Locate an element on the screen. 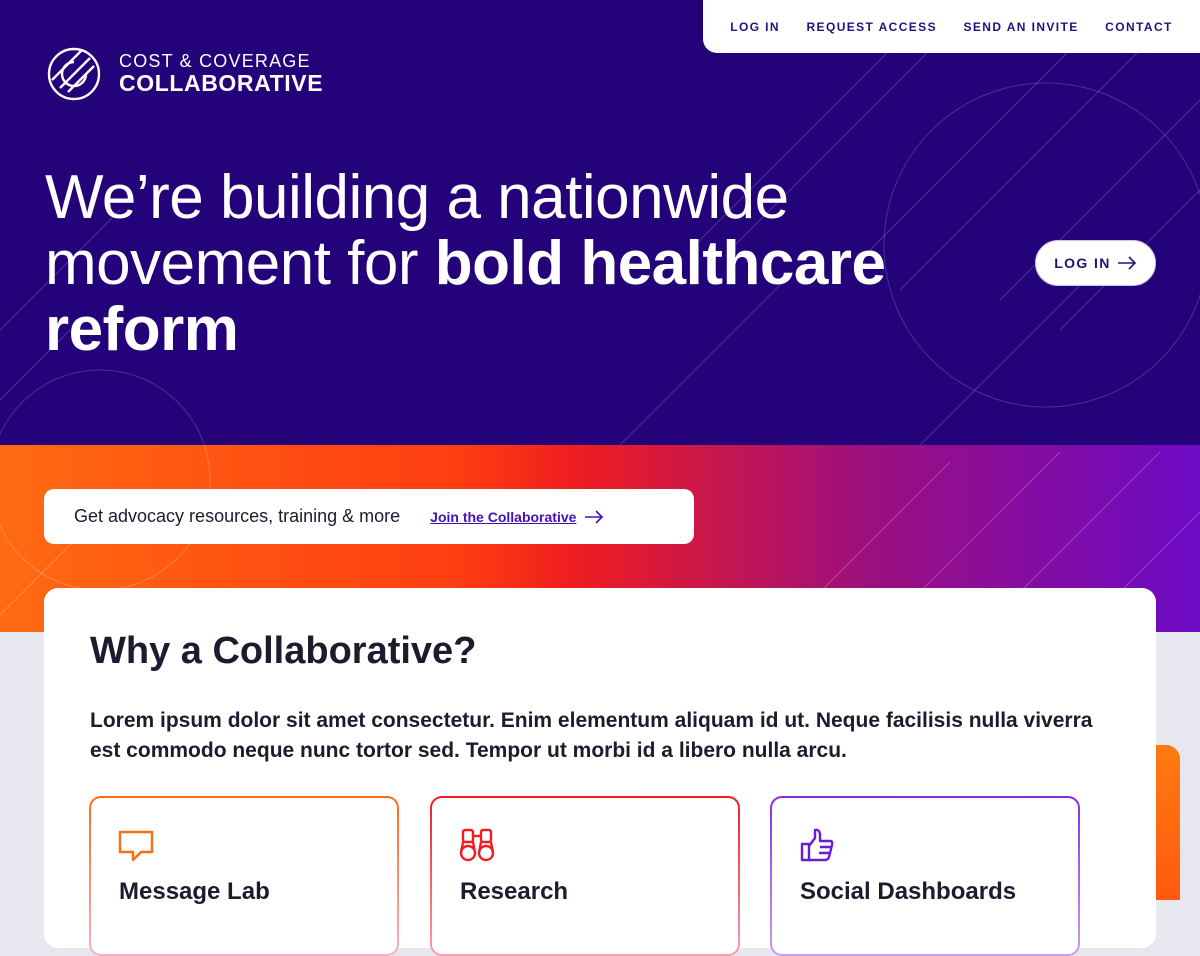 This screenshot has width=1200, height=956. side-accent is located at coordinates (1168, 822).